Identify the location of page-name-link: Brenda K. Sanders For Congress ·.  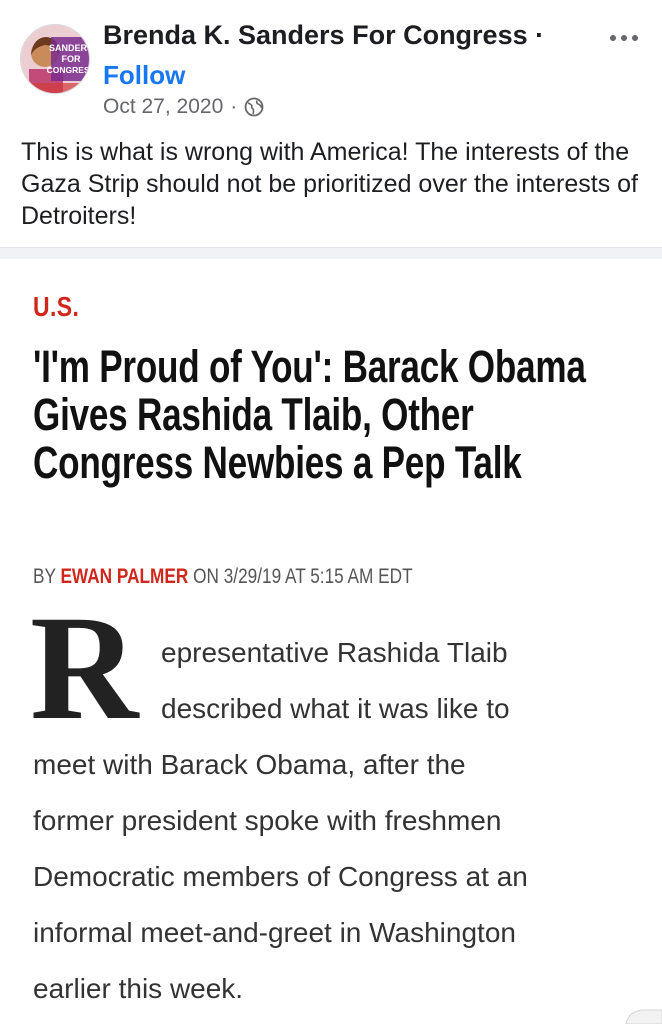
(323, 35).